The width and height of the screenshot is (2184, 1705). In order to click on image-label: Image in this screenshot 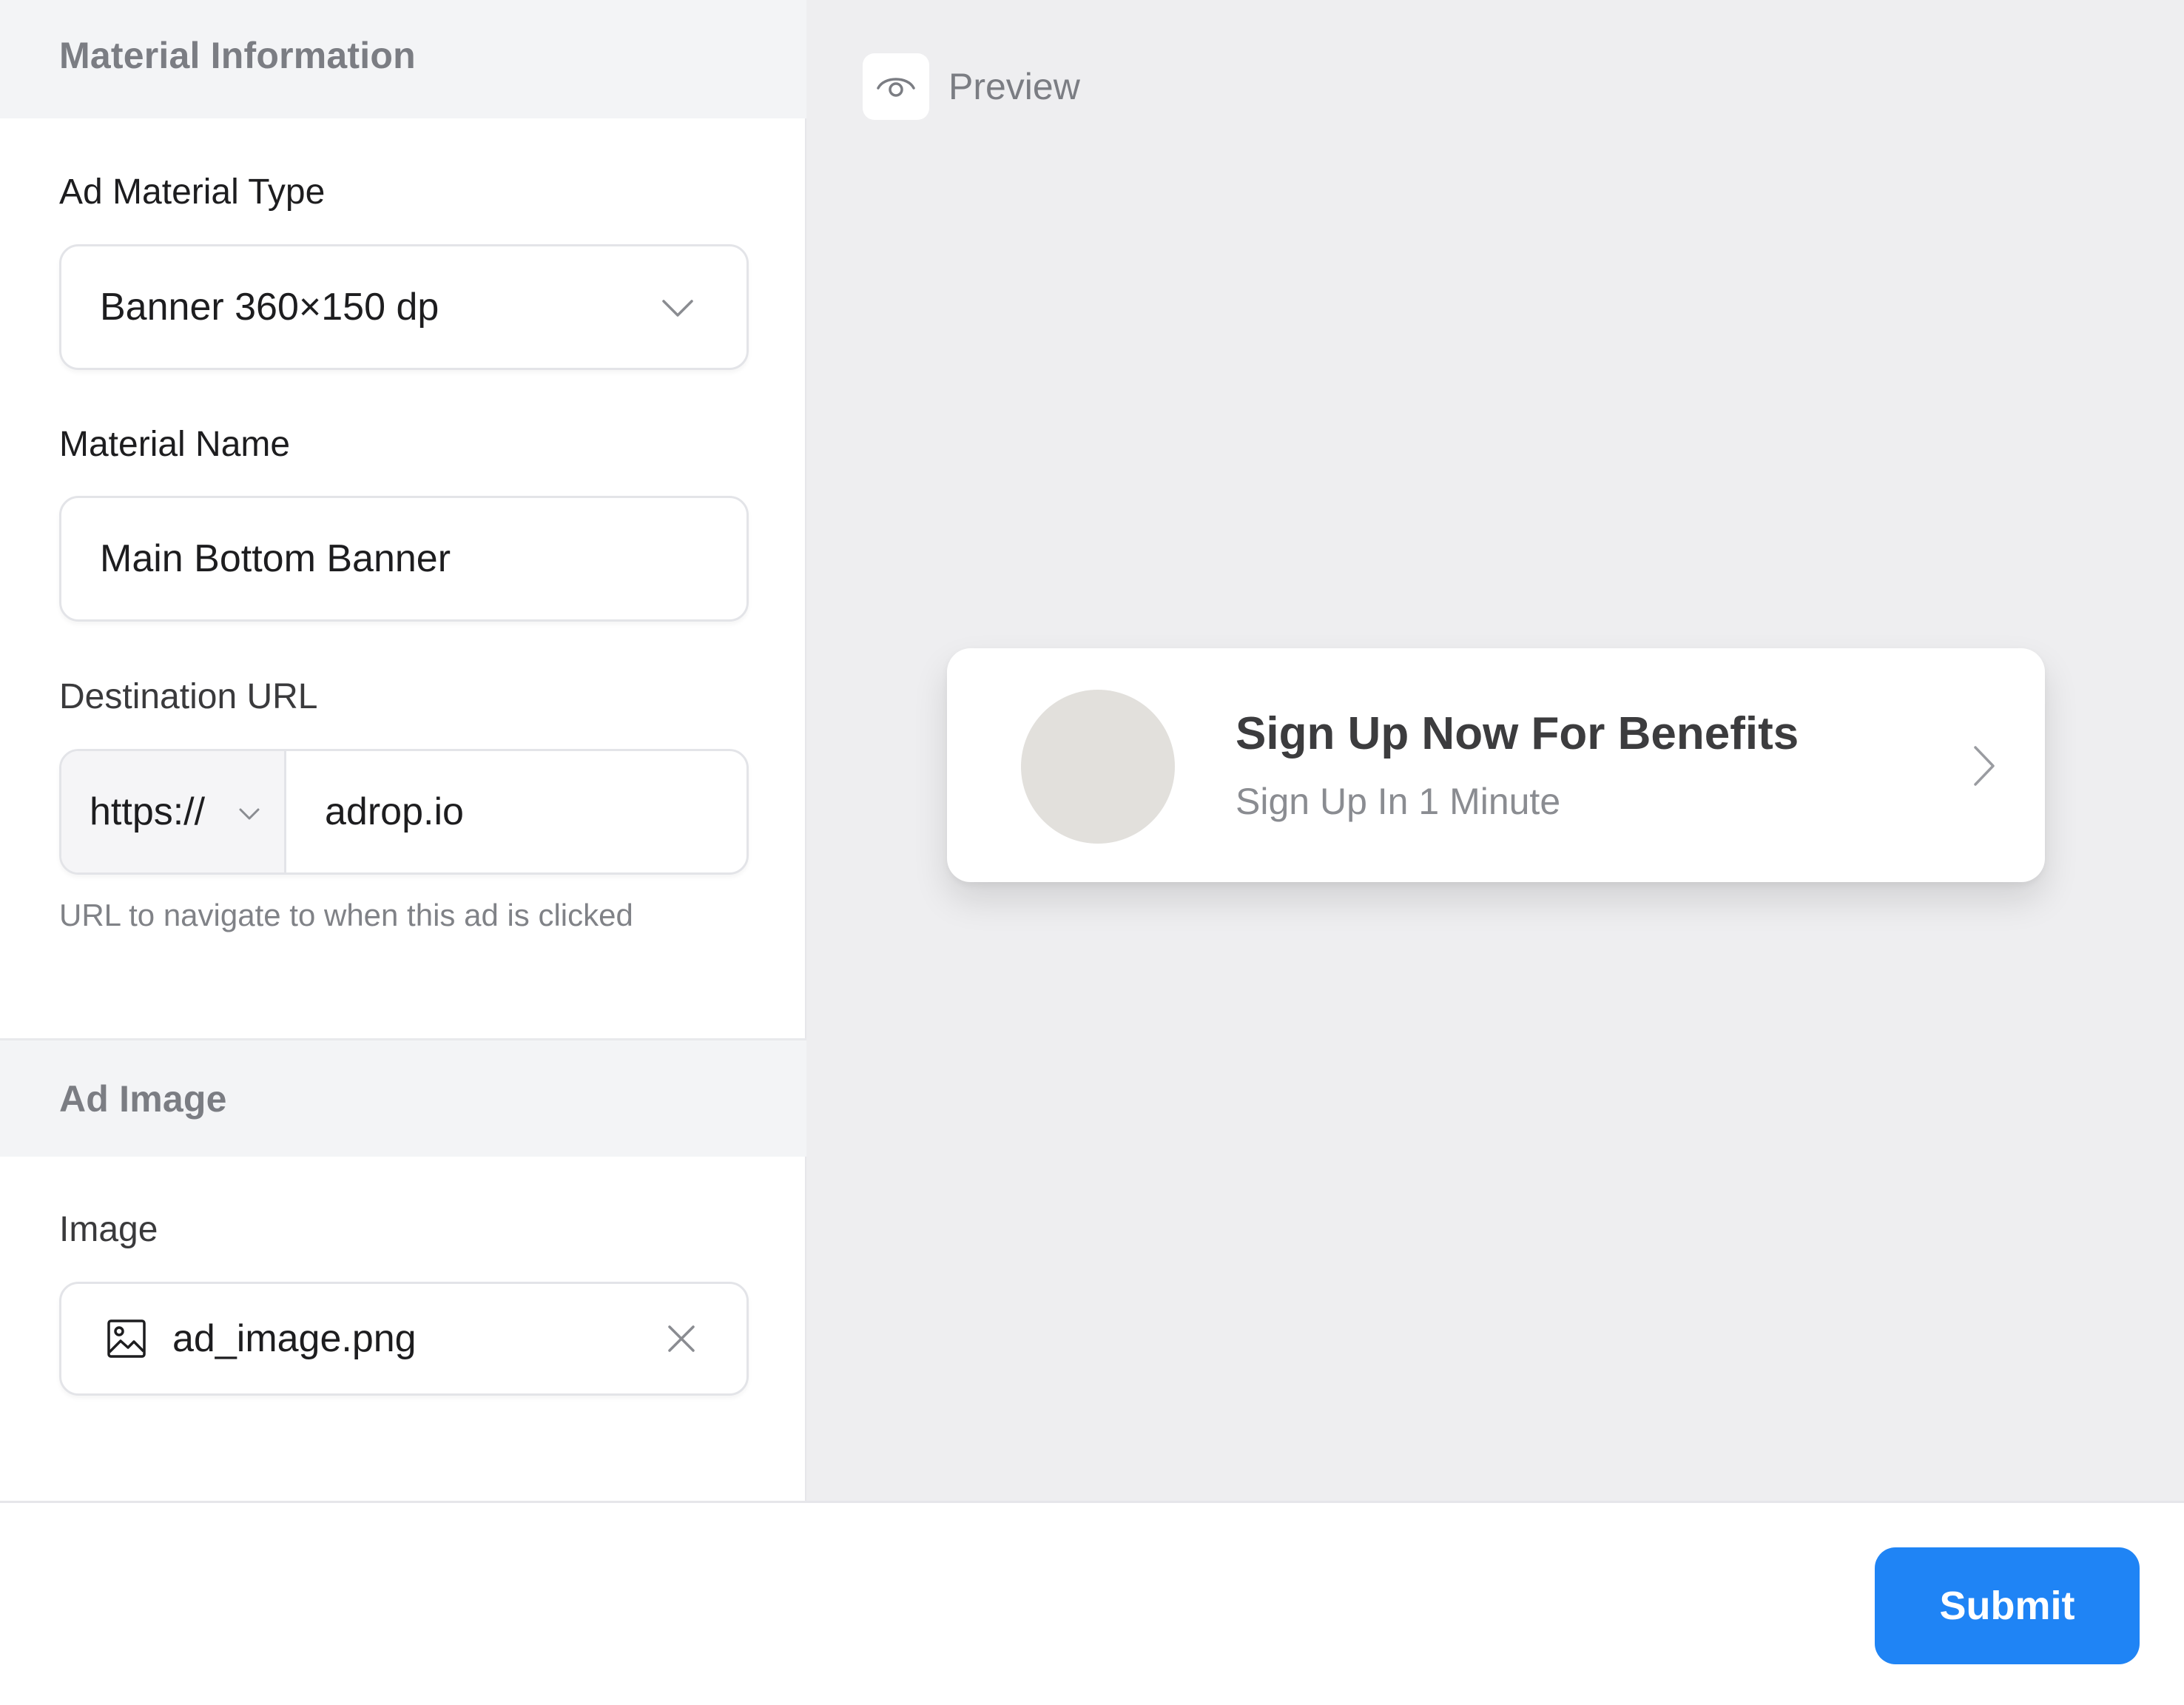, I will do `click(109, 1230)`.